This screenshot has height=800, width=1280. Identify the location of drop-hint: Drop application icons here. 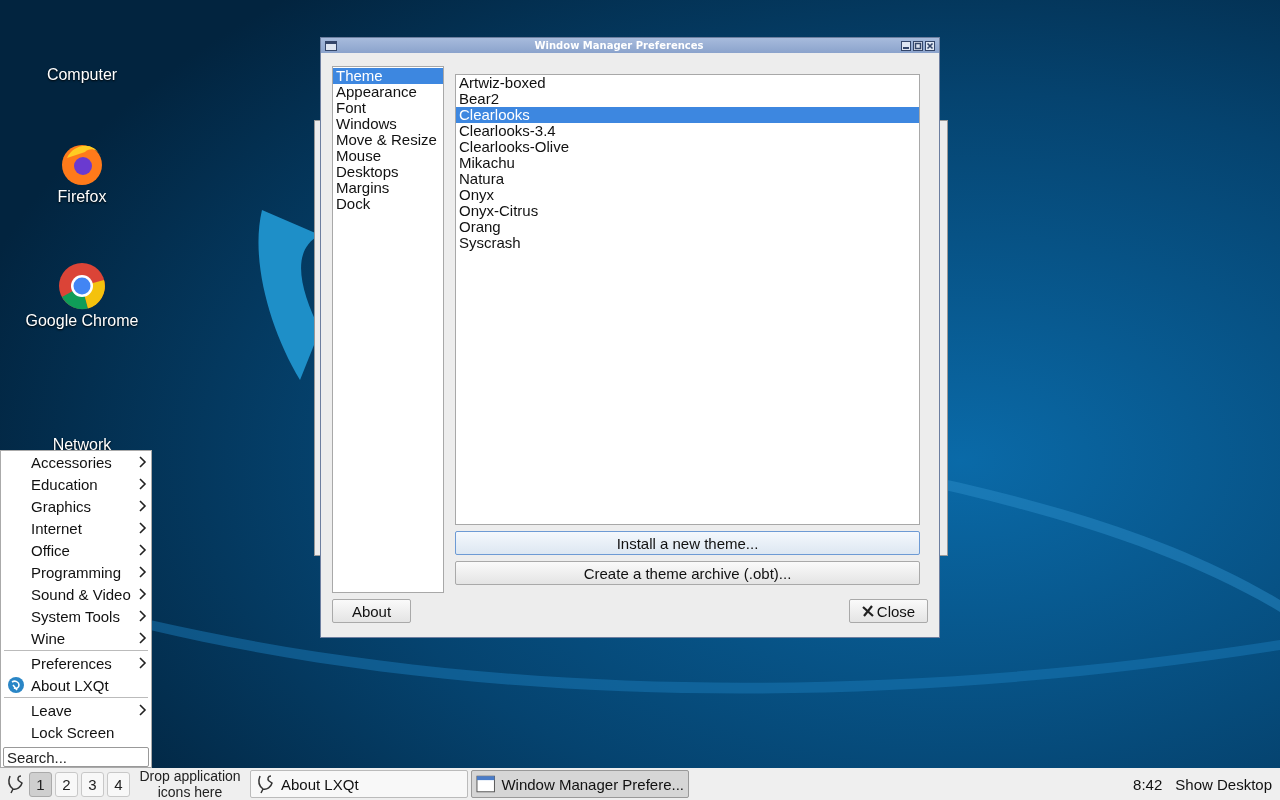
(190, 784).